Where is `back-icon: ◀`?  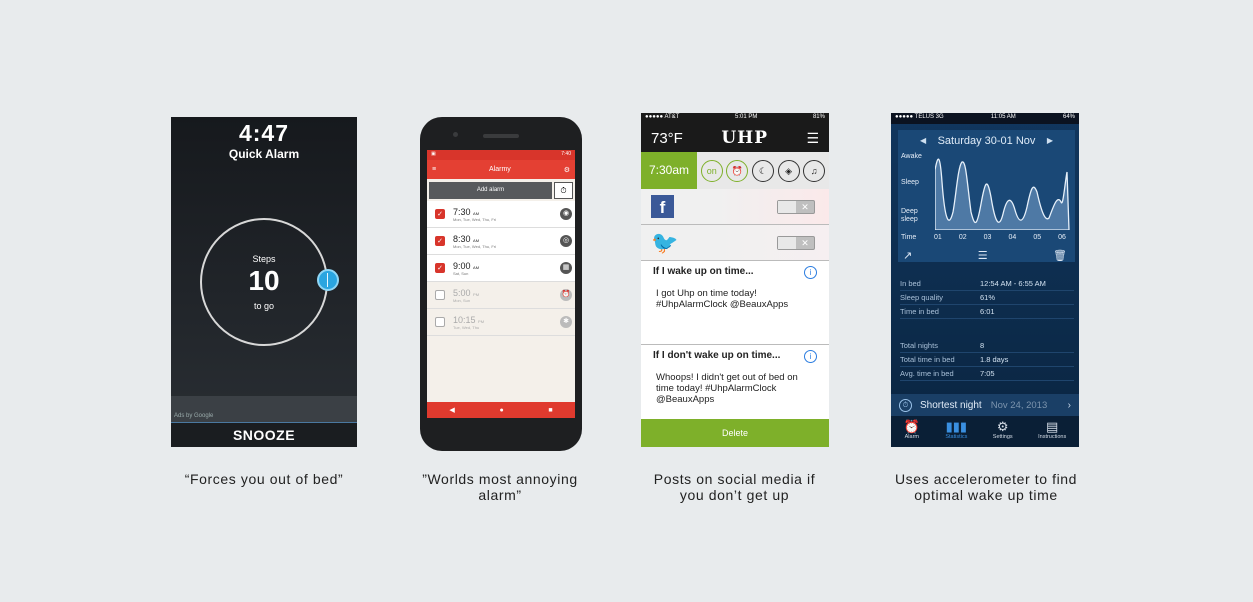 back-icon: ◀ is located at coordinates (451, 410).